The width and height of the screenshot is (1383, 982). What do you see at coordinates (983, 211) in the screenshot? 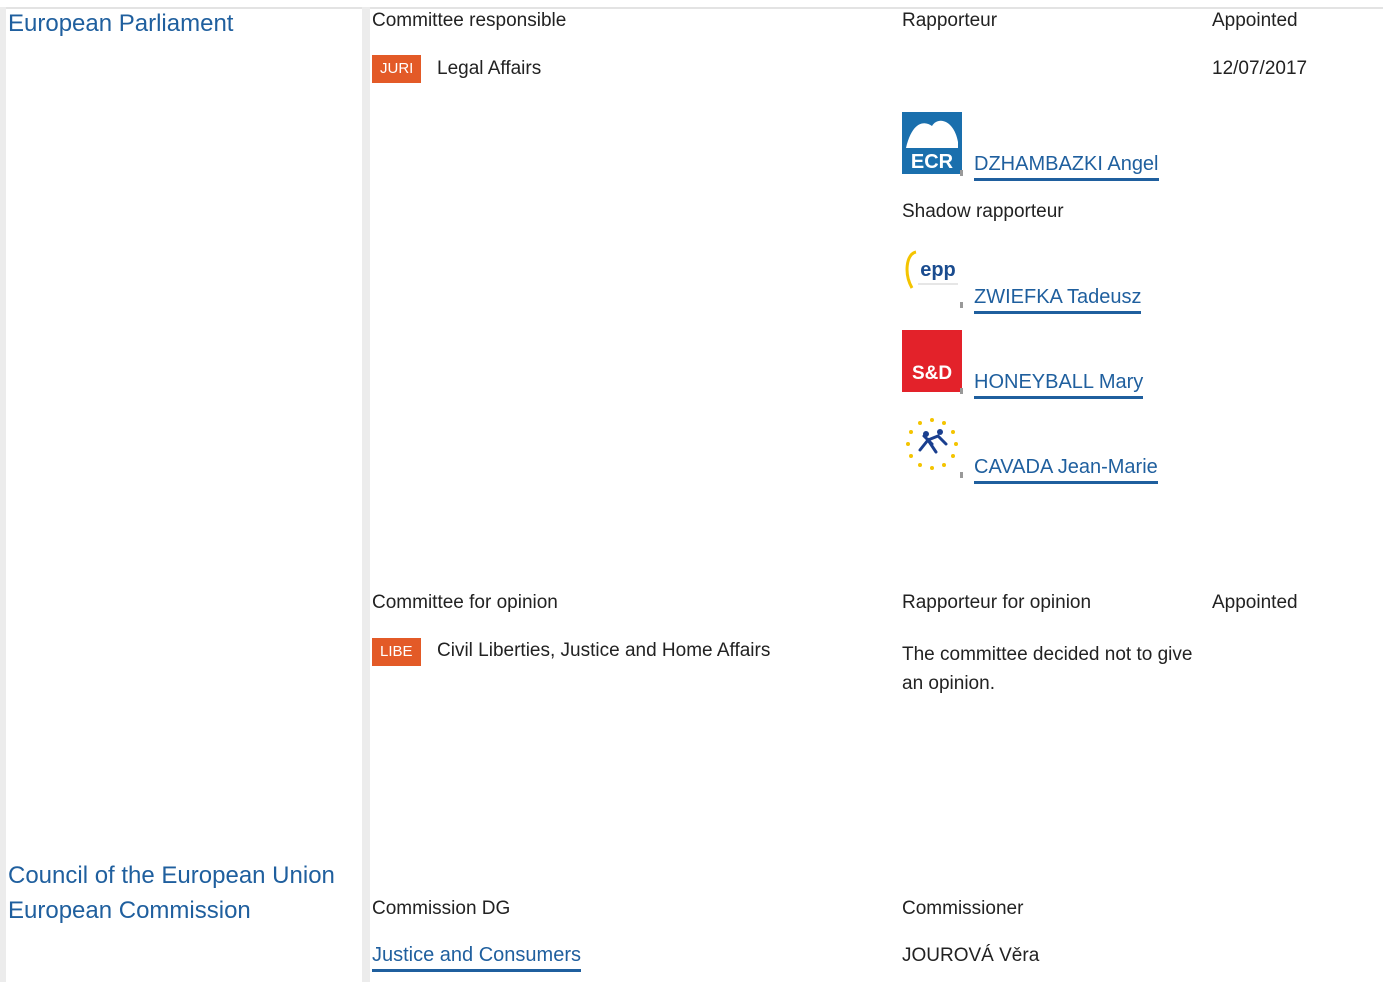
I see `shadow-rapporteur-label: Shadow rapporteur` at bounding box center [983, 211].